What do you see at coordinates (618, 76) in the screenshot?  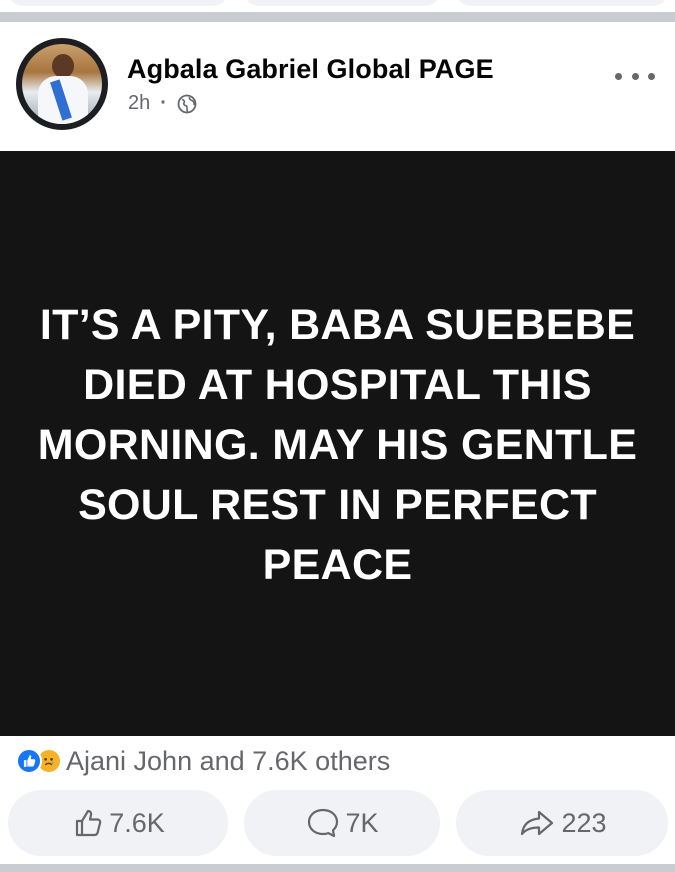 I see `more-options-icon` at bounding box center [618, 76].